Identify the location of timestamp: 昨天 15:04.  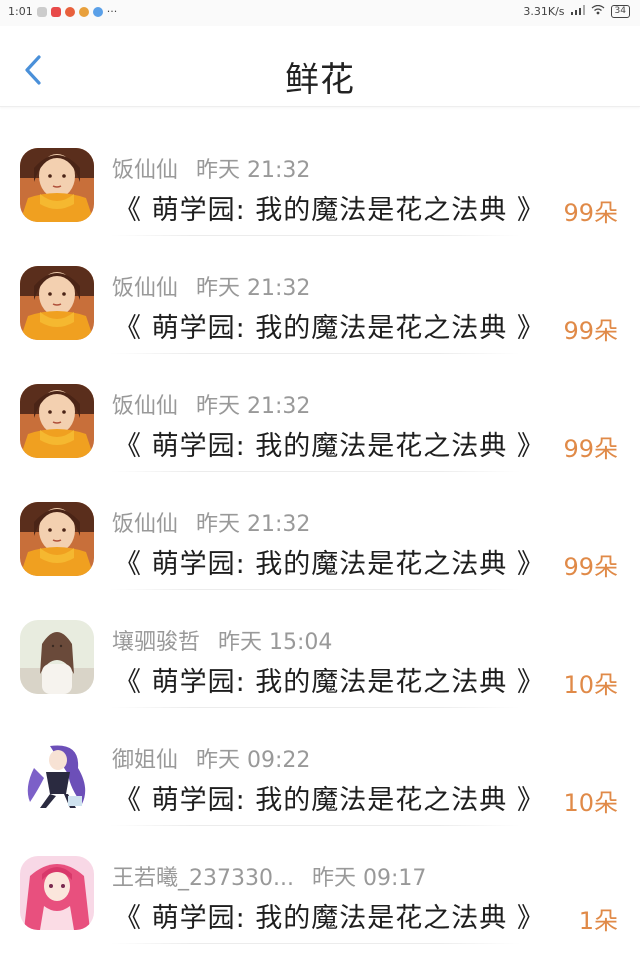
(275, 642).